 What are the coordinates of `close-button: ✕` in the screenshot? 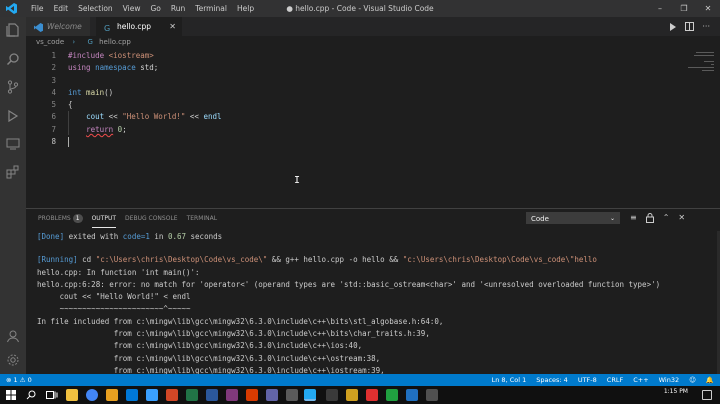 It's located at (708, 8).